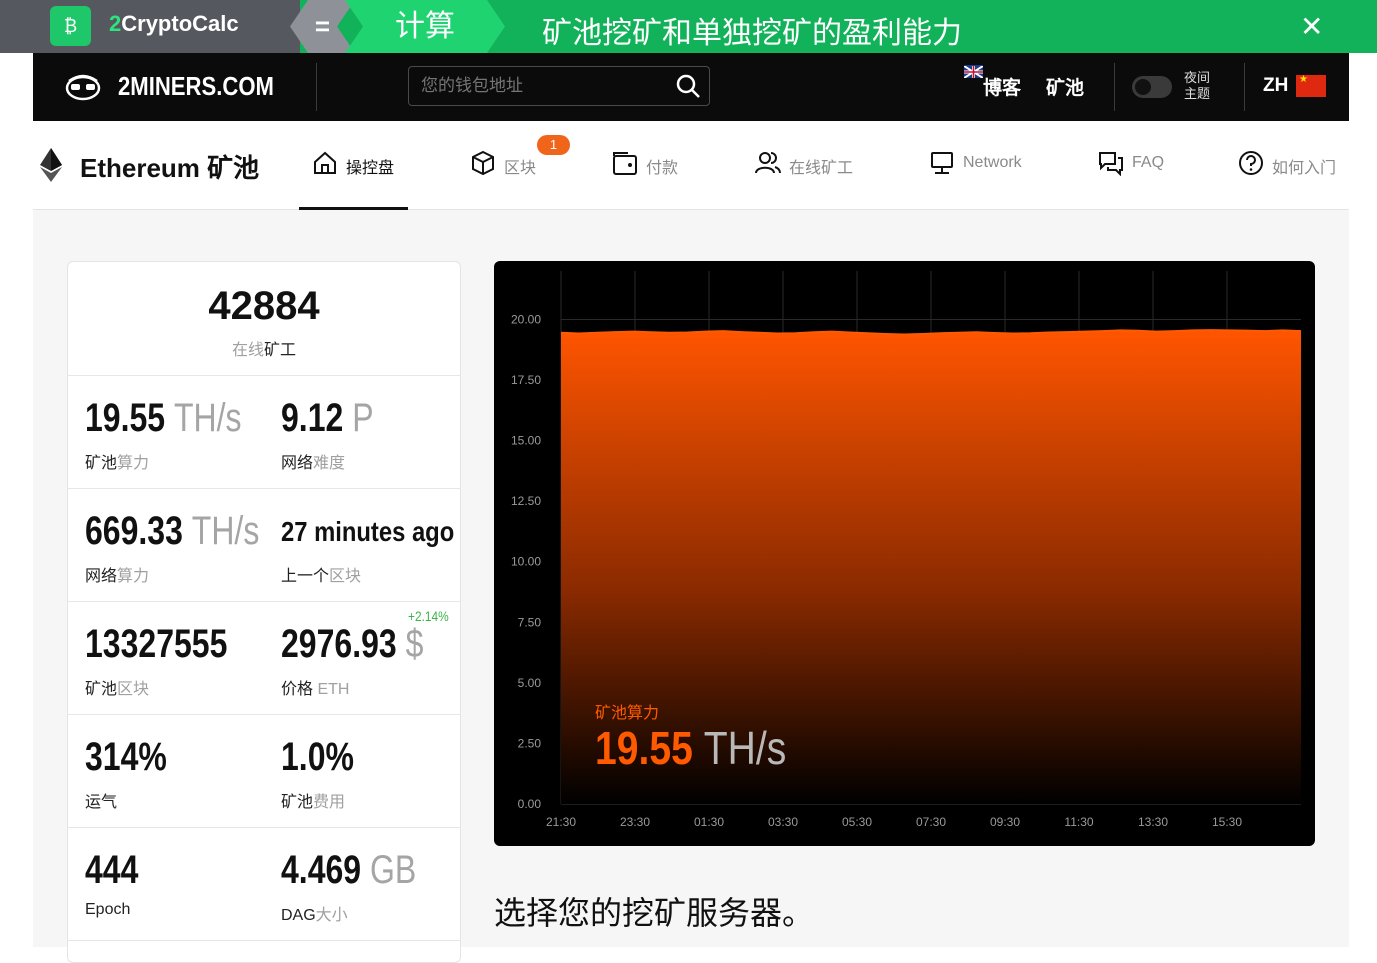  I want to click on pool-blocks-caption: 矿池区块, so click(117, 689).